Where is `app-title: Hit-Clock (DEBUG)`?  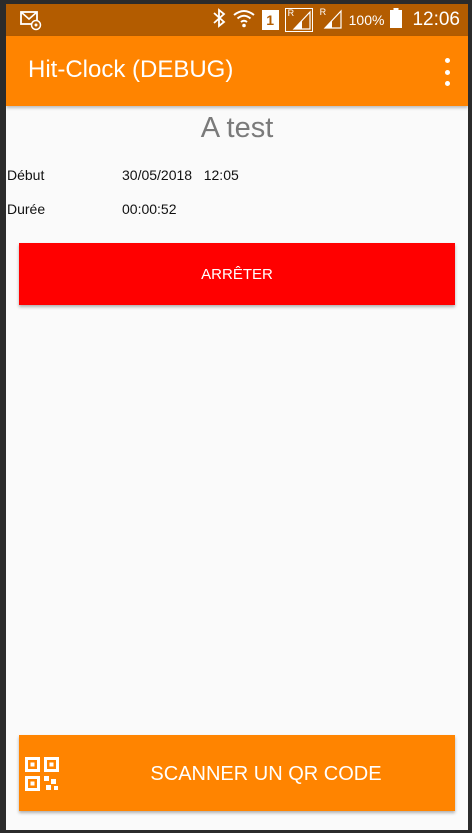 app-title: Hit-Clock (DEBUG) is located at coordinates (131, 69).